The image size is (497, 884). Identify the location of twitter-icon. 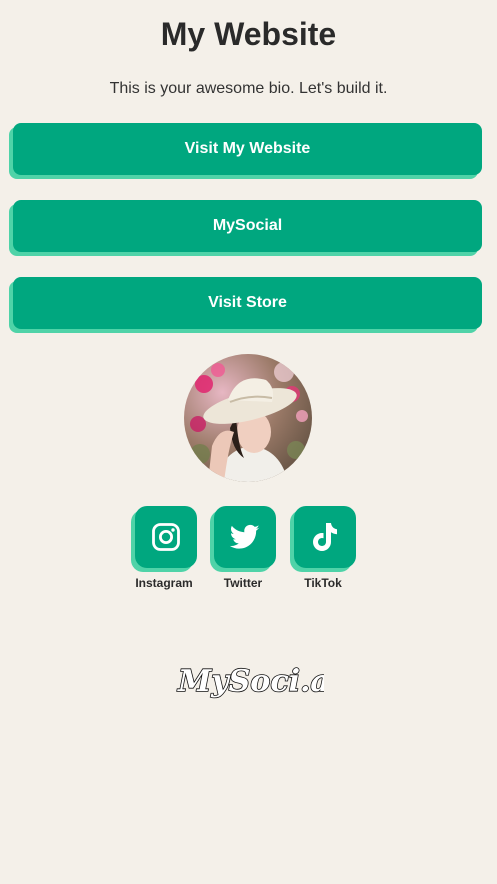
(244, 536).